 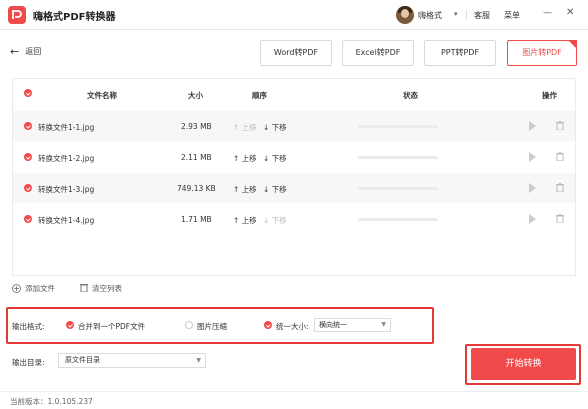 What do you see at coordinates (102, 95) in the screenshot?
I see `column-header-name: 文件名称` at bounding box center [102, 95].